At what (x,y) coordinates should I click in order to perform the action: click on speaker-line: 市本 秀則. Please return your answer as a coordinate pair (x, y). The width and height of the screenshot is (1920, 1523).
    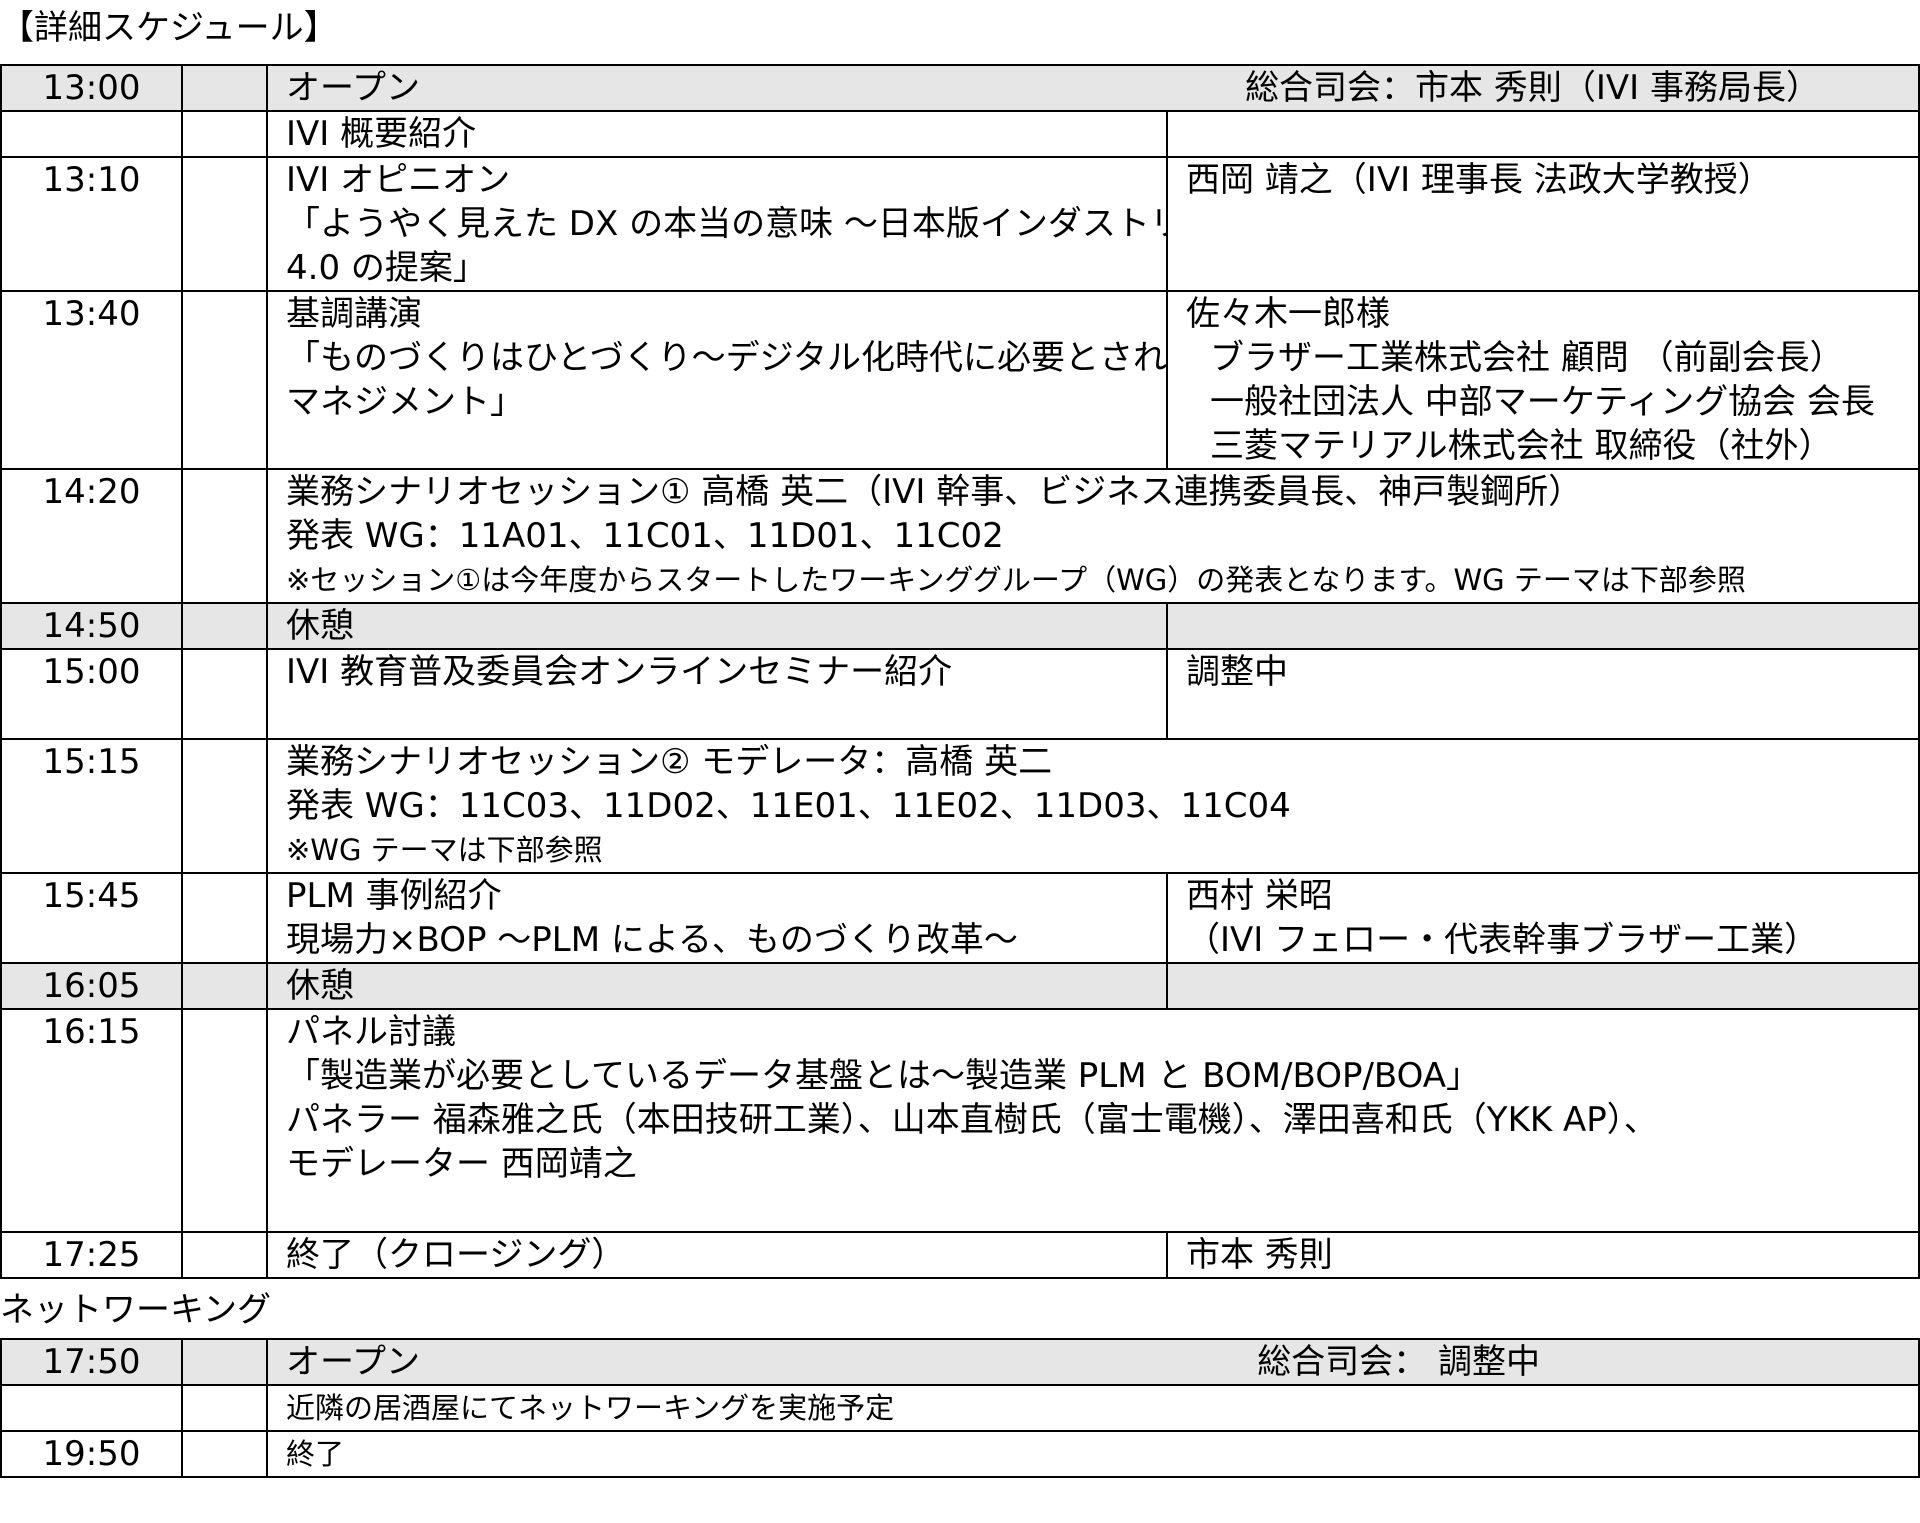
    Looking at the image, I should click on (1259, 1255).